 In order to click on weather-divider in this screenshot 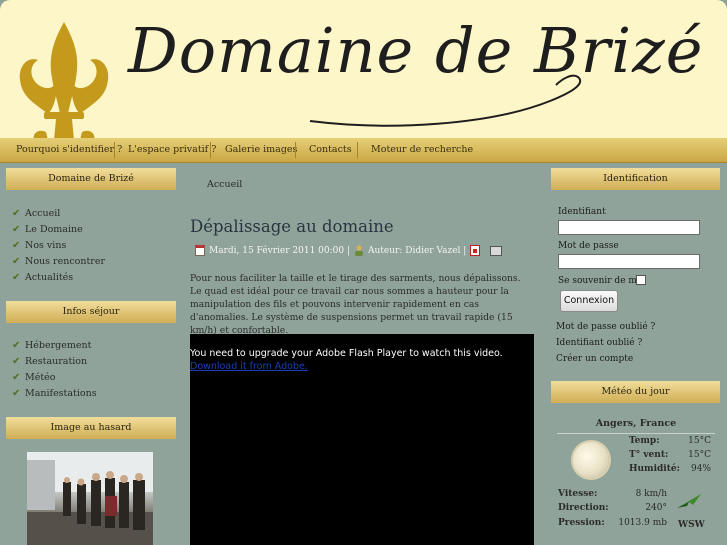, I will do `click(636, 433)`.